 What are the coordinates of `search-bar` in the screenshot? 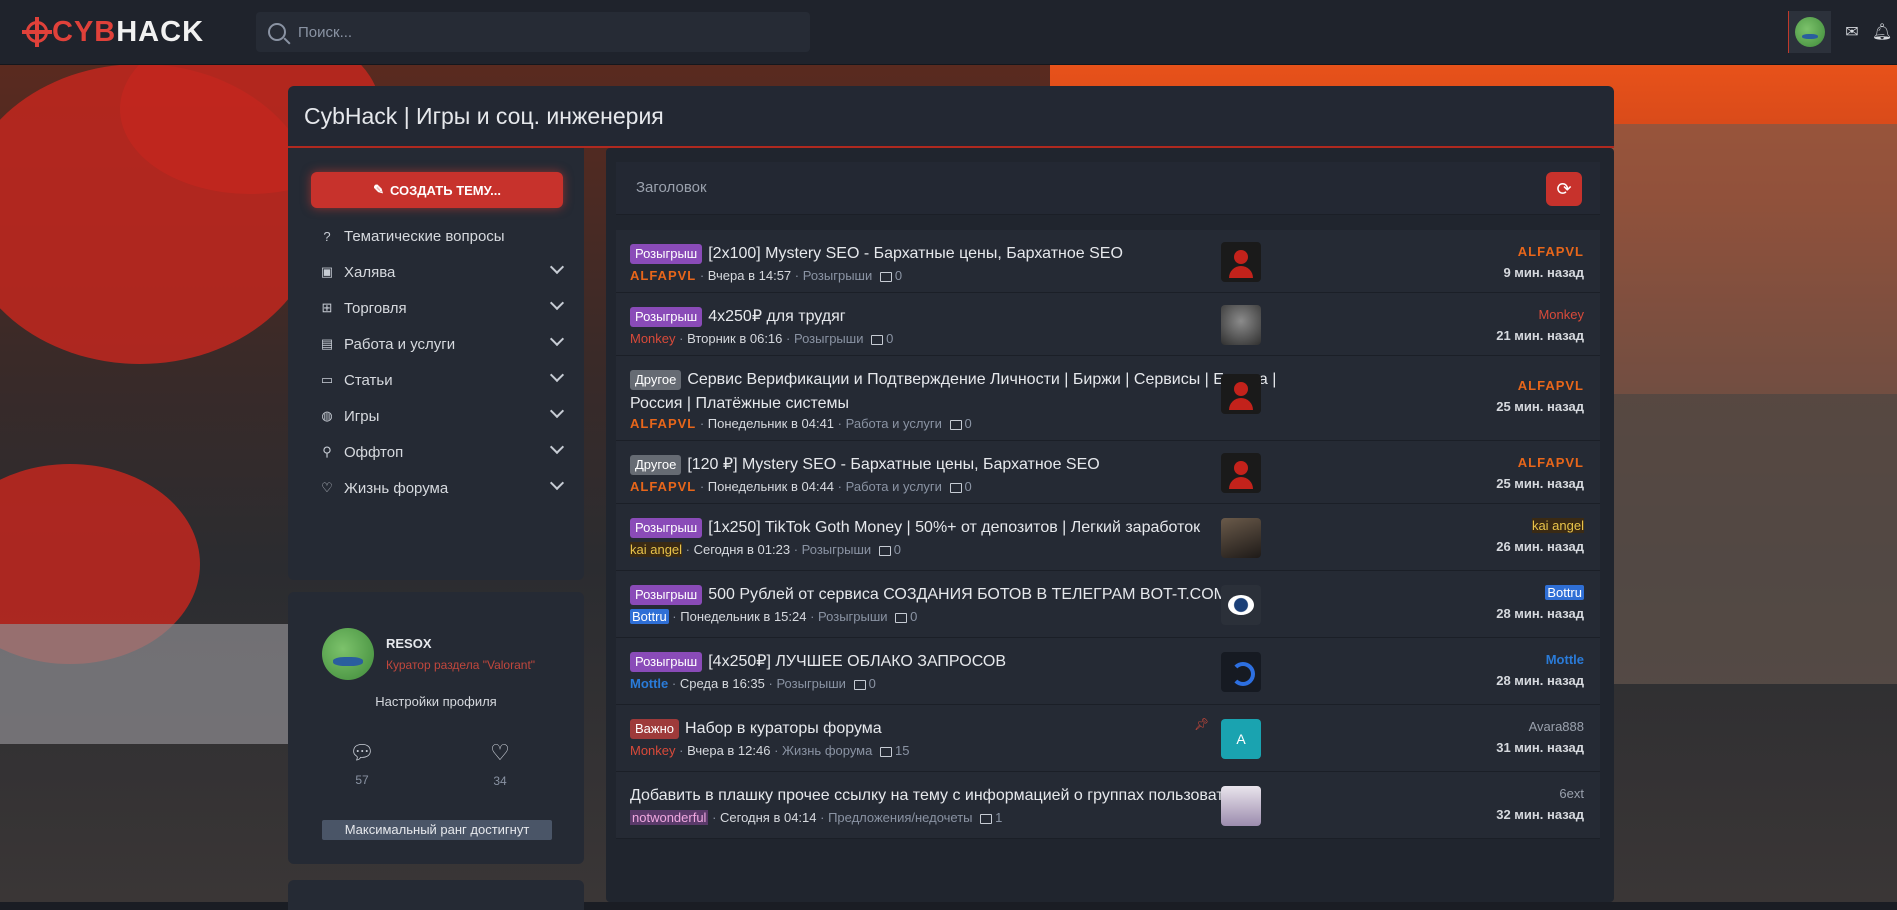 It's located at (533, 32).